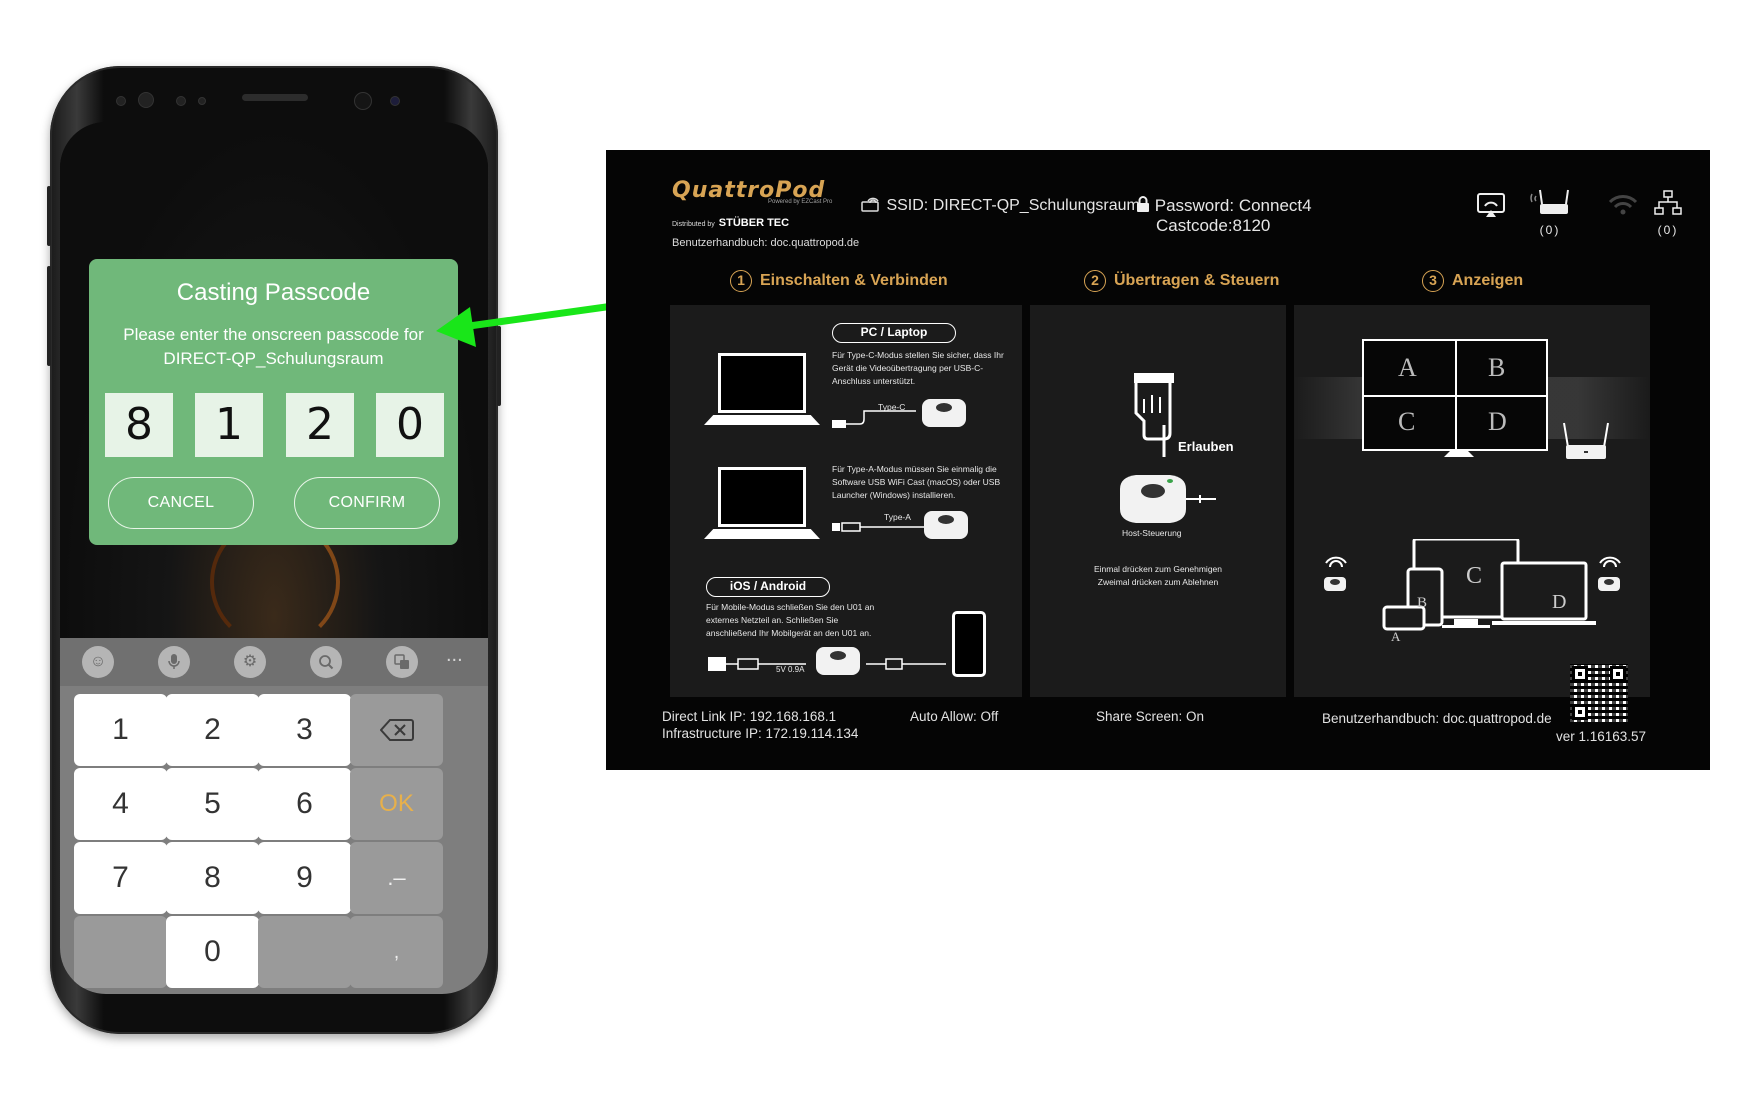 The image size is (1762, 1104). Describe the element at coordinates (1497, 367) in the screenshot. I see `quadrant-b: B` at that location.